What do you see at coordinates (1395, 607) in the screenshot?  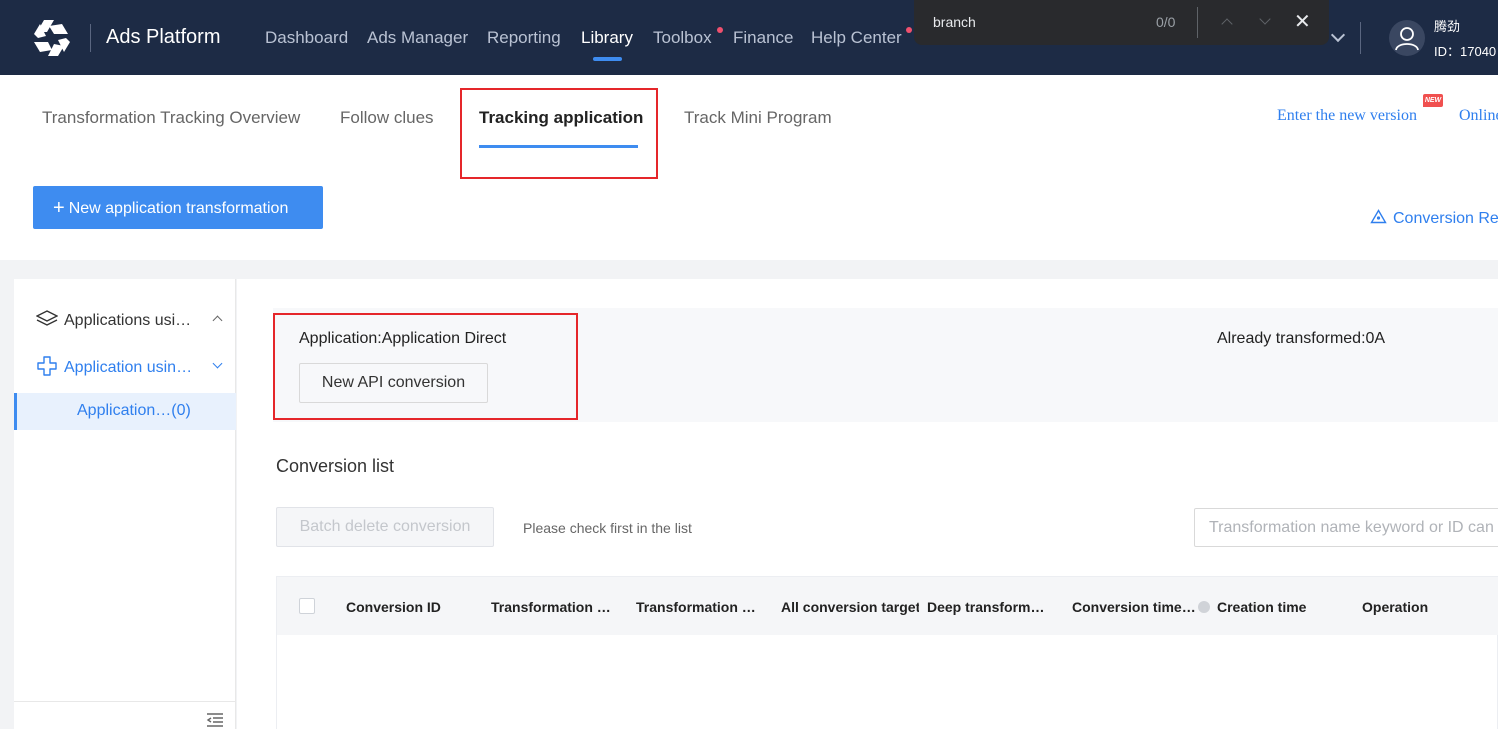 I see `column-operation: Operation` at bounding box center [1395, 607].